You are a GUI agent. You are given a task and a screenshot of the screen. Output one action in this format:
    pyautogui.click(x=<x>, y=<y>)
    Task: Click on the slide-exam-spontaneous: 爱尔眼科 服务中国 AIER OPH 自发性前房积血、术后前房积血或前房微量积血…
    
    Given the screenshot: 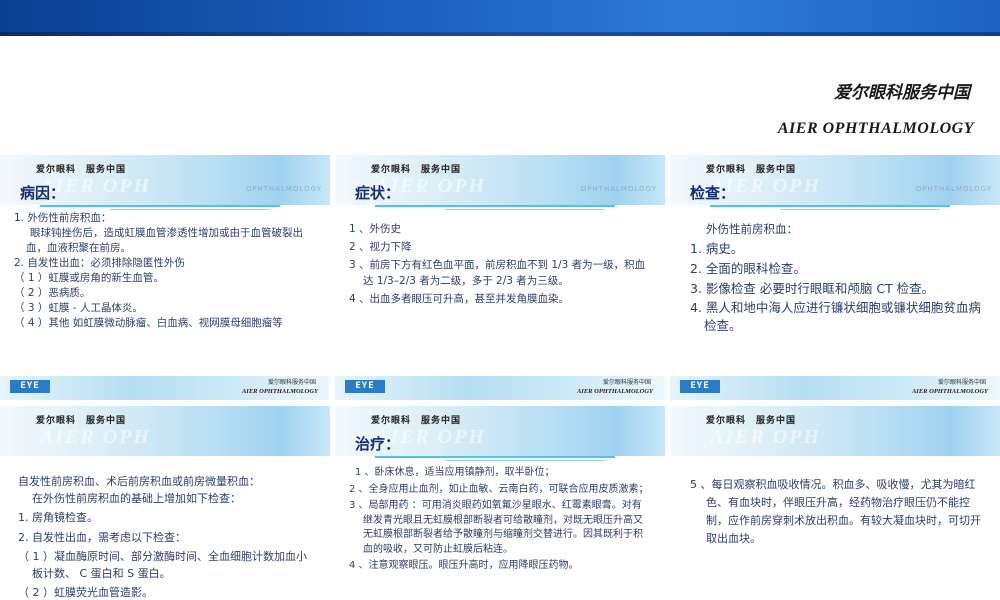 What is the action you would take?
    pyautogui.click(x=165, y=503)
    